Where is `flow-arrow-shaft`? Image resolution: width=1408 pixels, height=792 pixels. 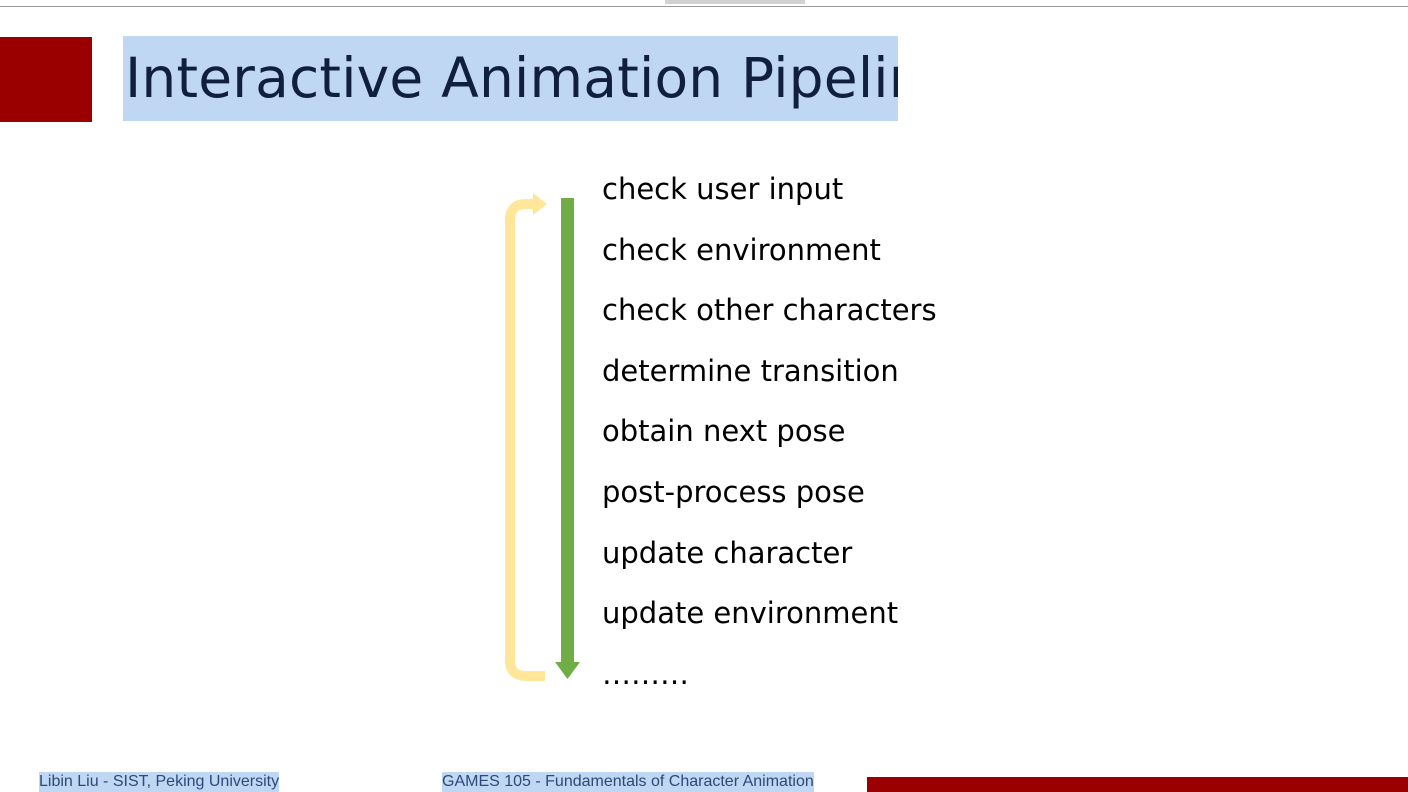
flow-arrow-shaft is located at coordinates (567, 431).